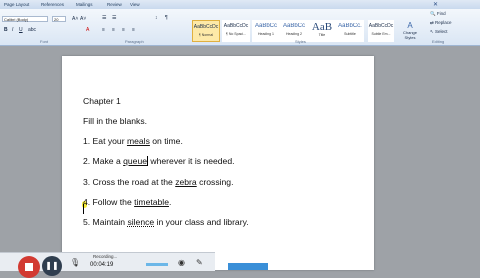 This screenshot has height=278, width=480. I want to click on bullets-icon: ☰, so click(104, 18).